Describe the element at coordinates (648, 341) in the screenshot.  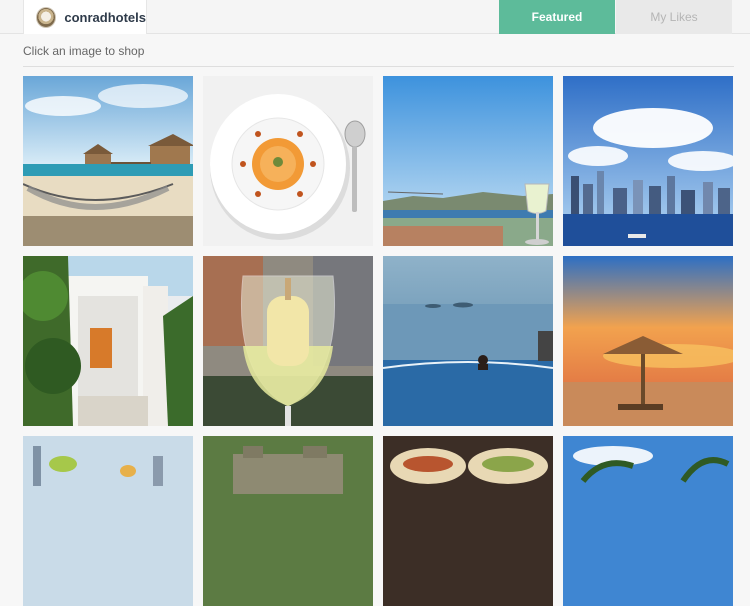
I see `photo-sunset-beach-umbrella` at that location.